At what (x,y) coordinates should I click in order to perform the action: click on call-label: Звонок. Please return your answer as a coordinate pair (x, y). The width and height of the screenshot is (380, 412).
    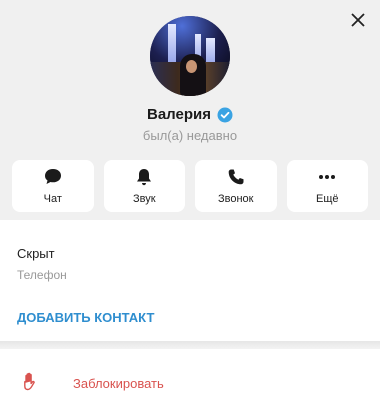
    Looking at the image, I should click on (236, 199).